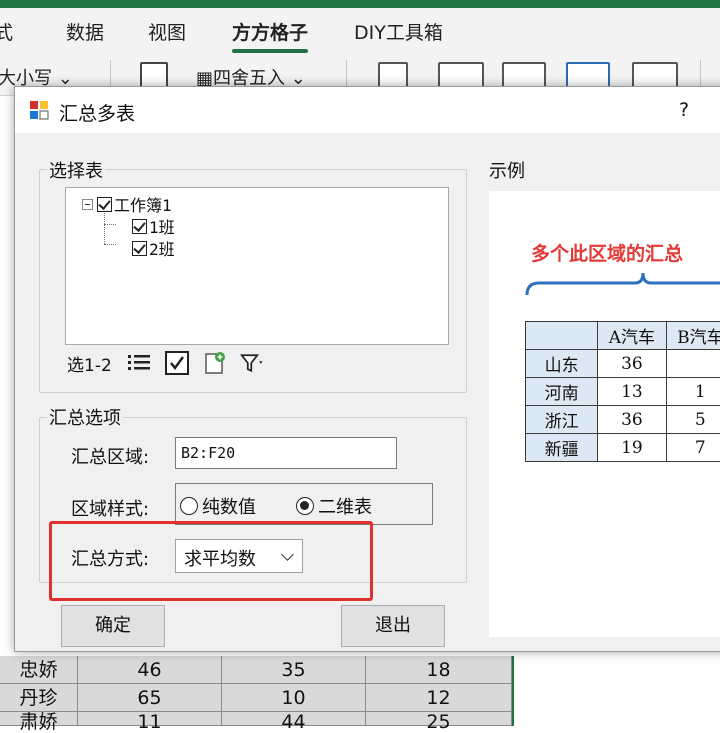  What do you see at coordinates (693, 336) in the screenshot?
I see `table-cell: B汽车` at bounding box center [693, 336].